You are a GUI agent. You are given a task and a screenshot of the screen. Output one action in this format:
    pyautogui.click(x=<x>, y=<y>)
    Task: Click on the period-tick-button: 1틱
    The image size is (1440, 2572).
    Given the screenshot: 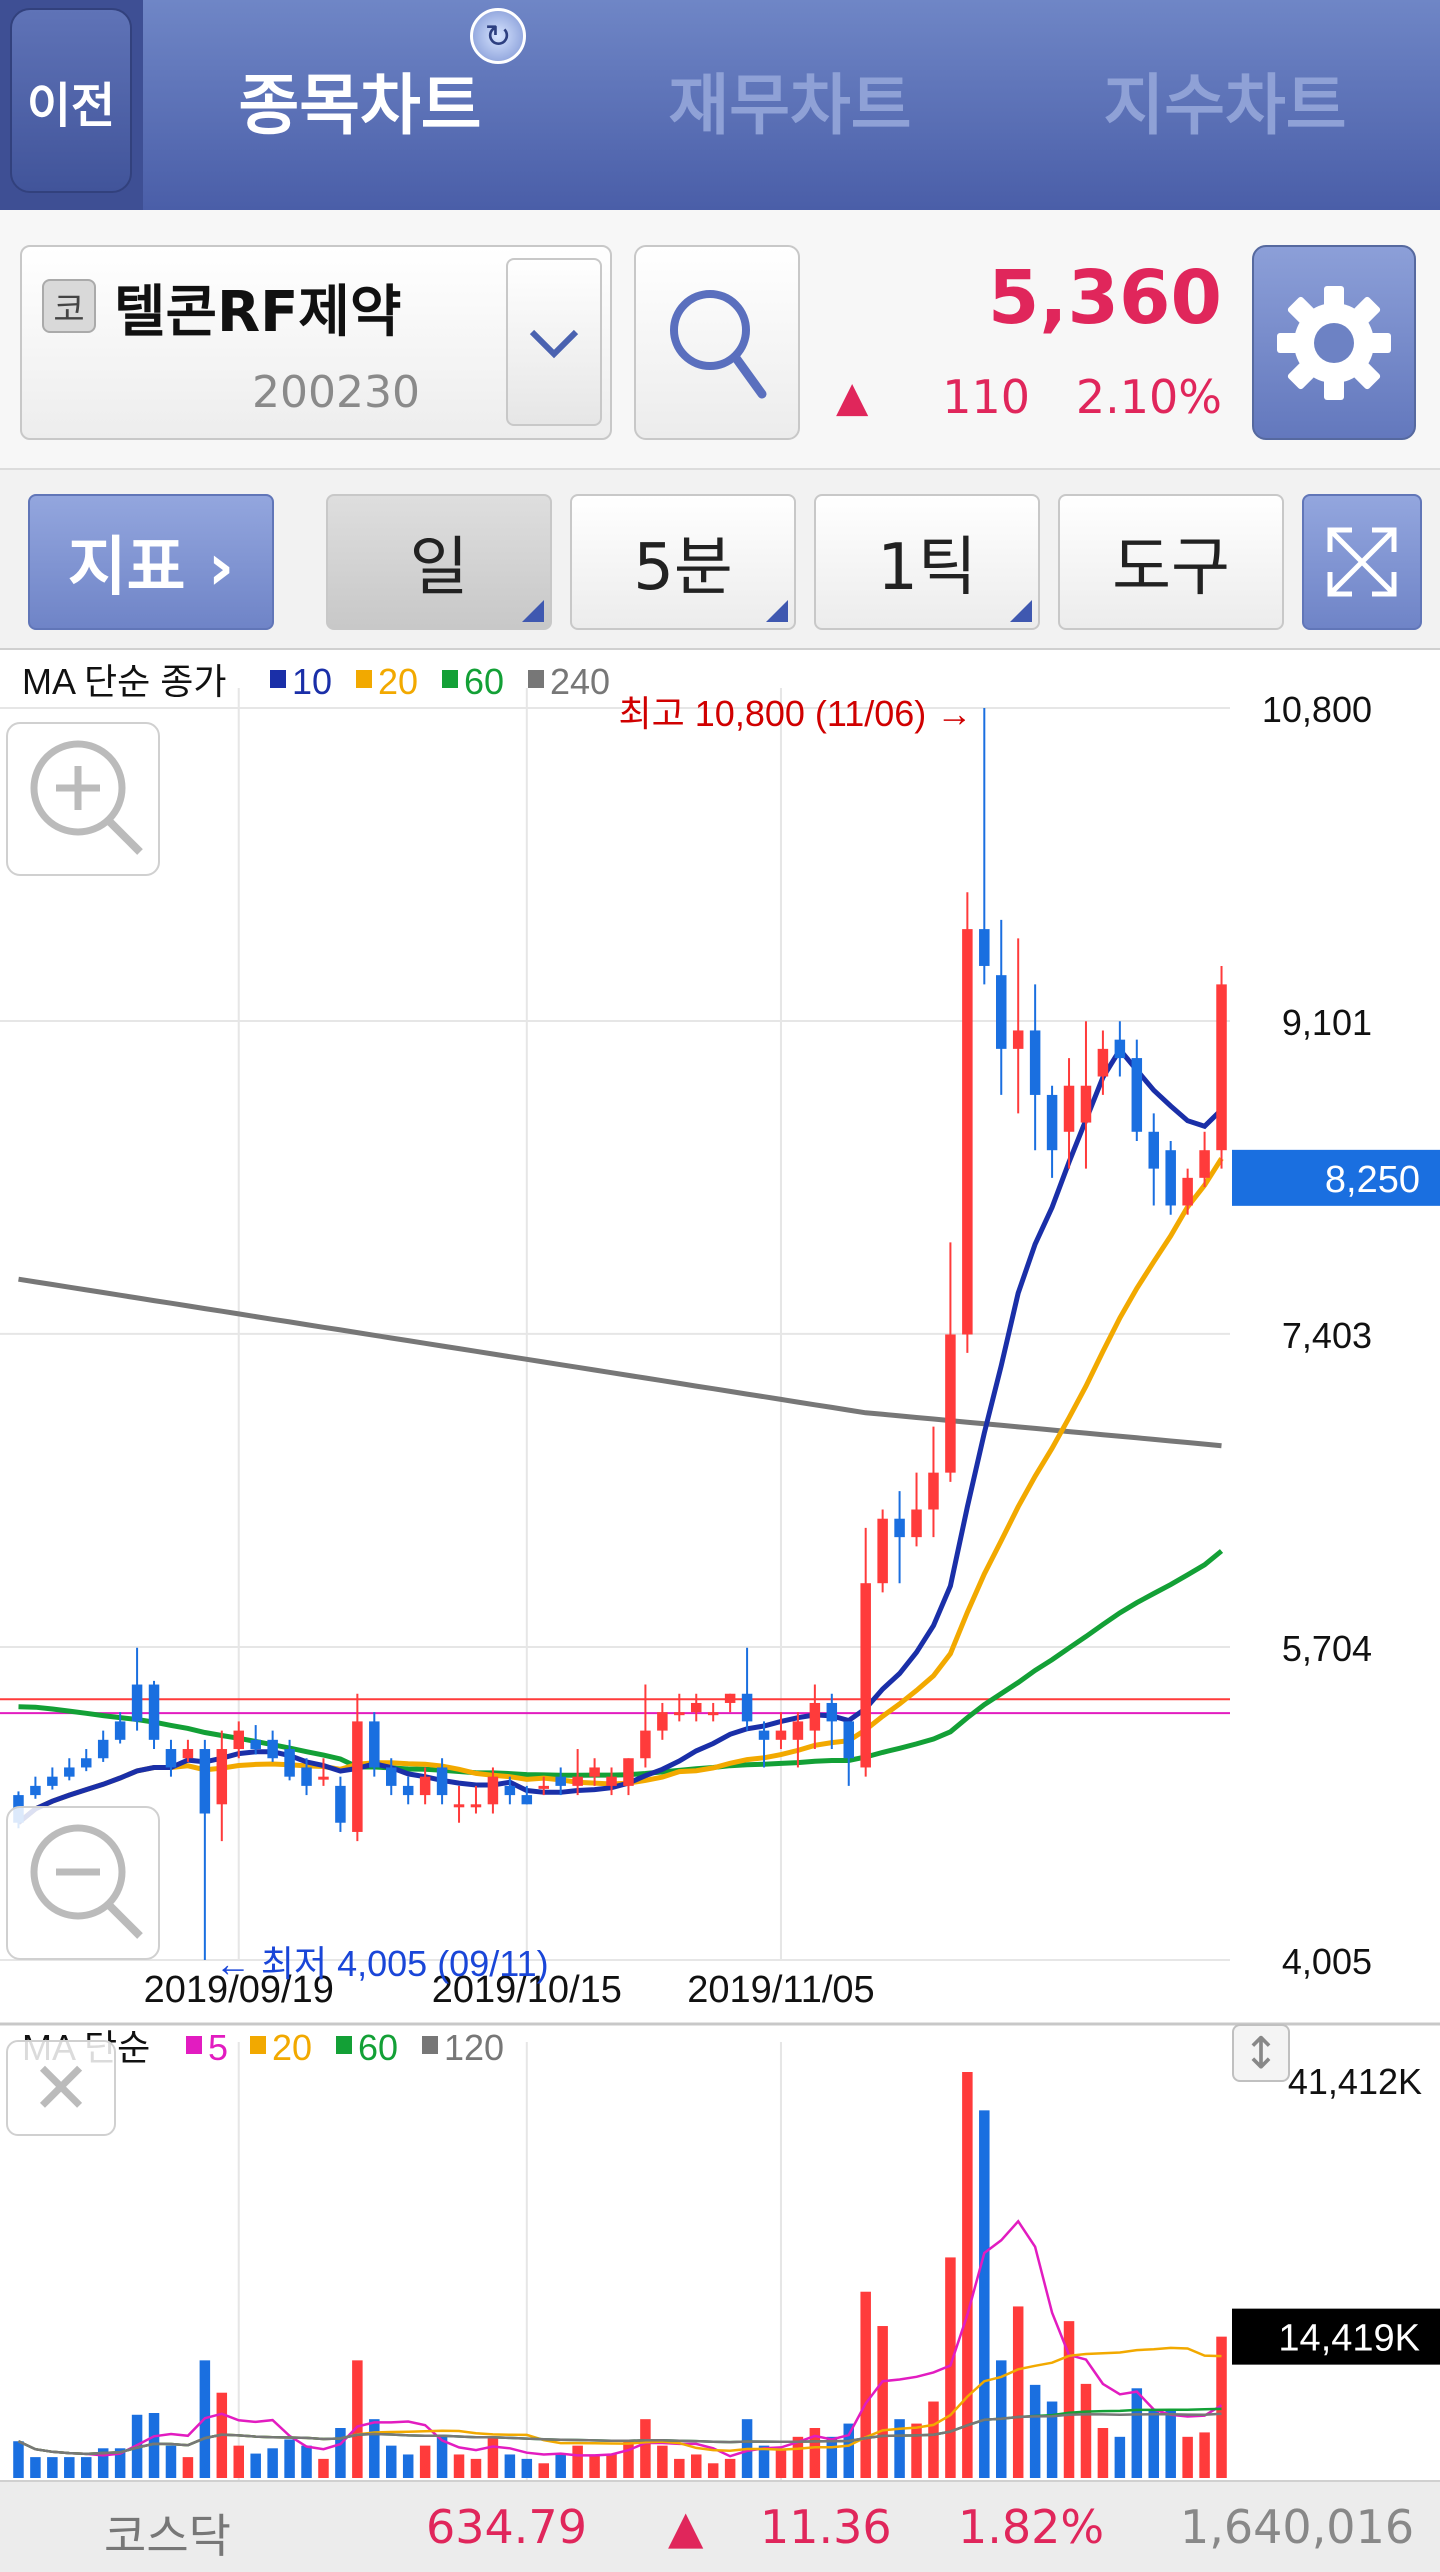 What is the action you would take?
    pyautogui.click(x=927, y=562)
    